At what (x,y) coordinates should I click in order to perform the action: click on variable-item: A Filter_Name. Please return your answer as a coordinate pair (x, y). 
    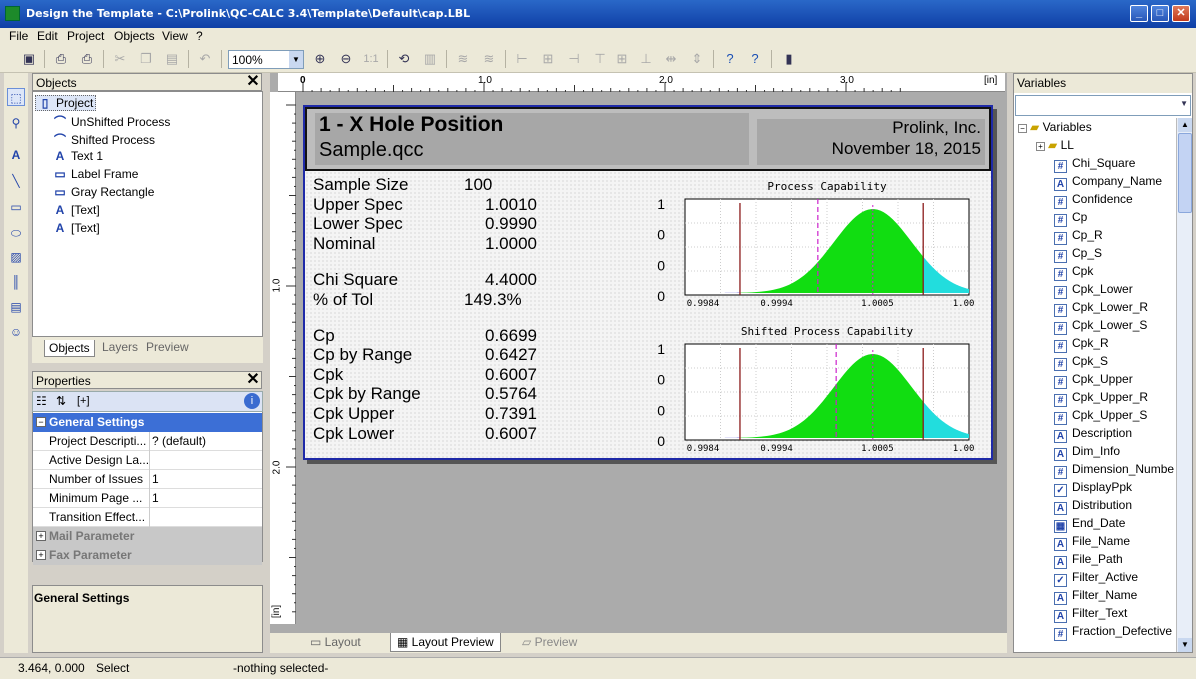
    Looking at the image, I should click on (1095, 596).